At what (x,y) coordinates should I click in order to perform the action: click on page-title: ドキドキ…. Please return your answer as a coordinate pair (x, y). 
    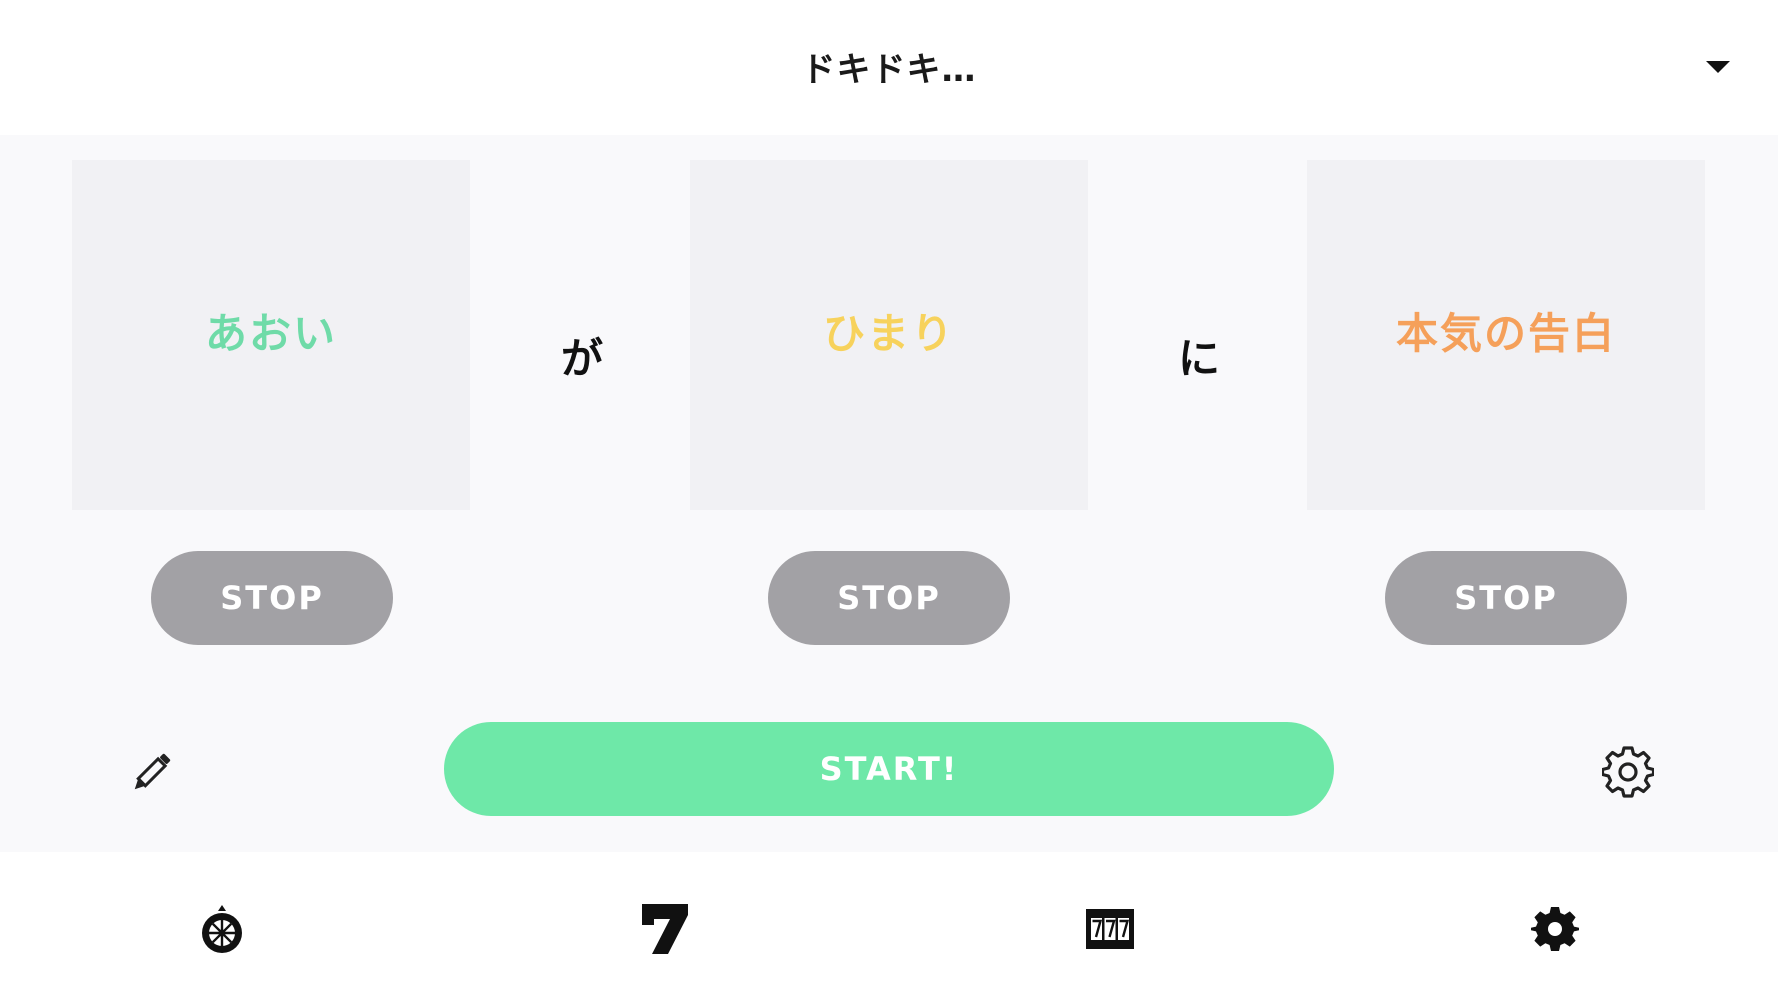
    Looking at the image, I should click on (889, 66).